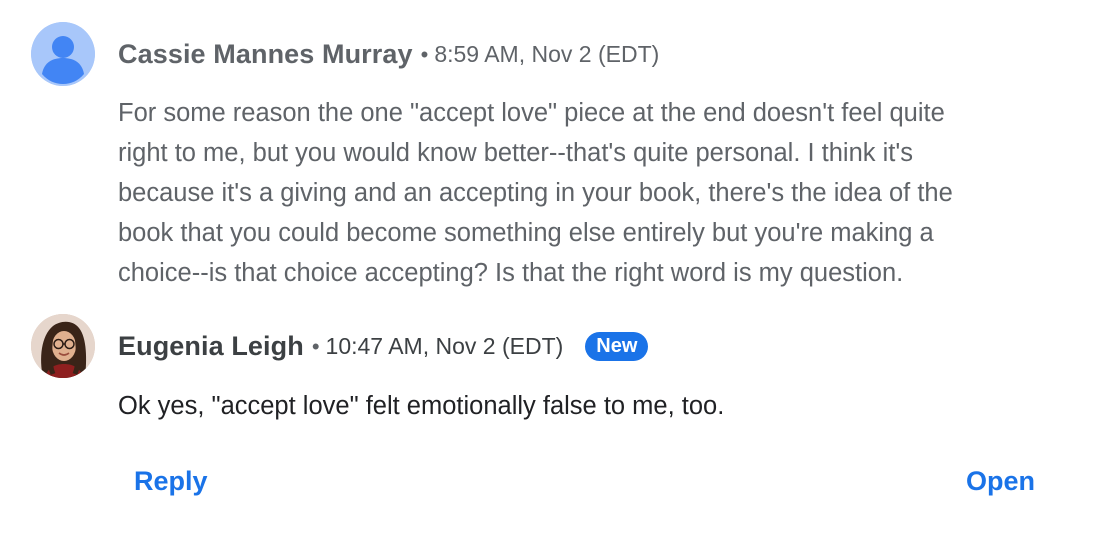 This screenshot has width=1100, height=544. What do you see at coordinates (617, 346) in the screenshot?
I see `new-badge: New` at bounding box center [617, 346].